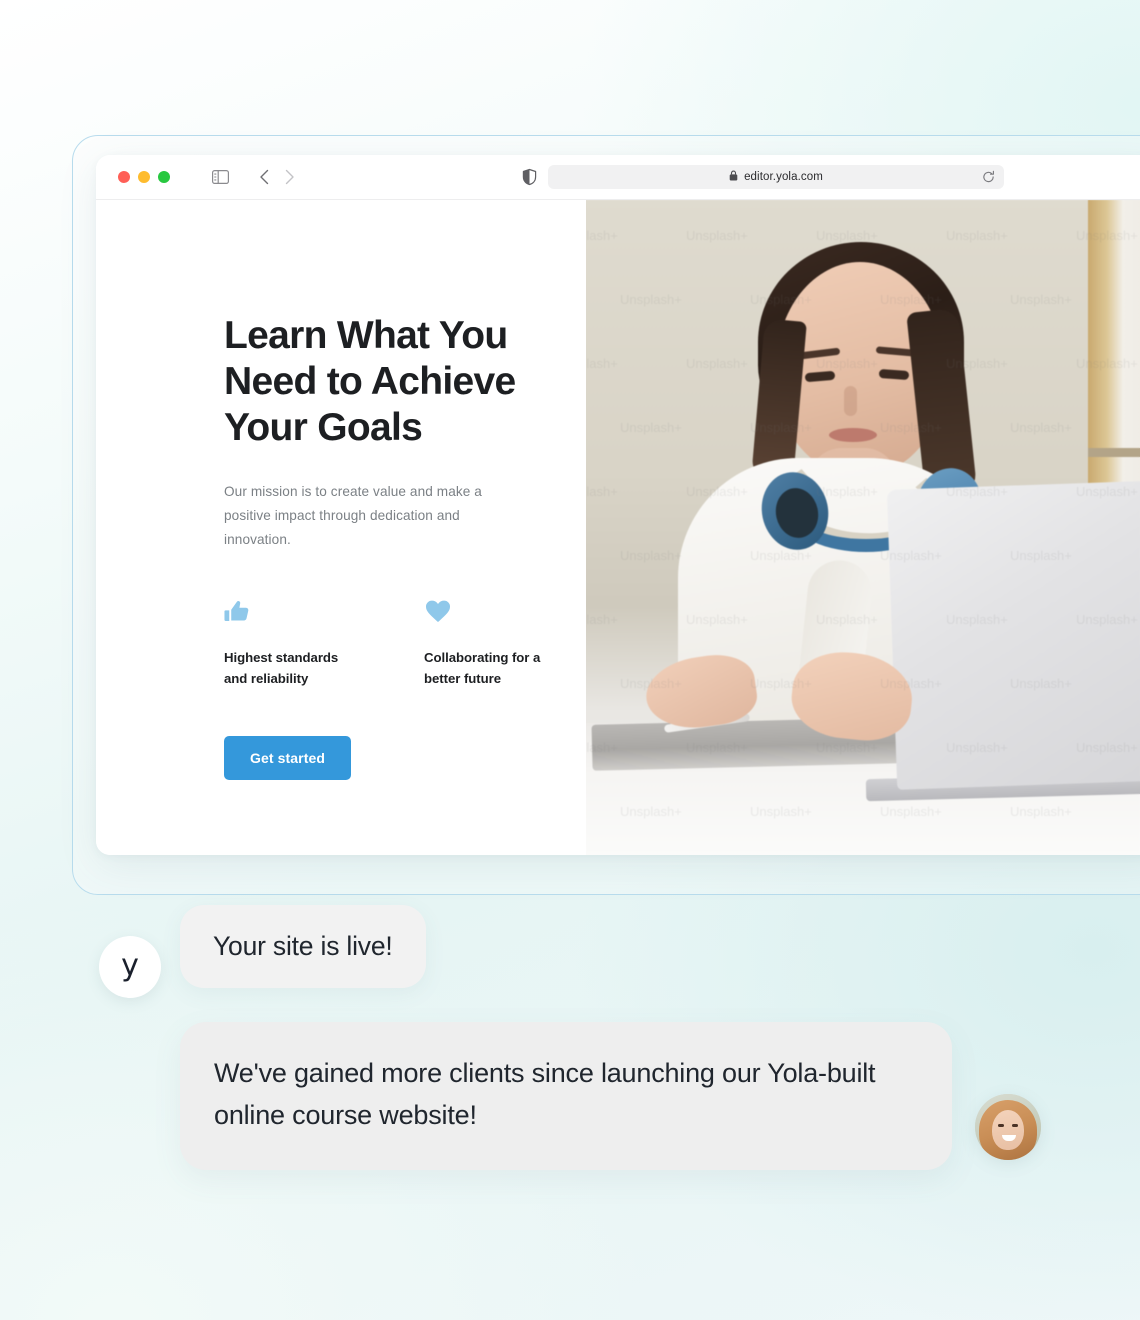  I want to click on feature-item: Collaborating for a better future, so click(491, 643).